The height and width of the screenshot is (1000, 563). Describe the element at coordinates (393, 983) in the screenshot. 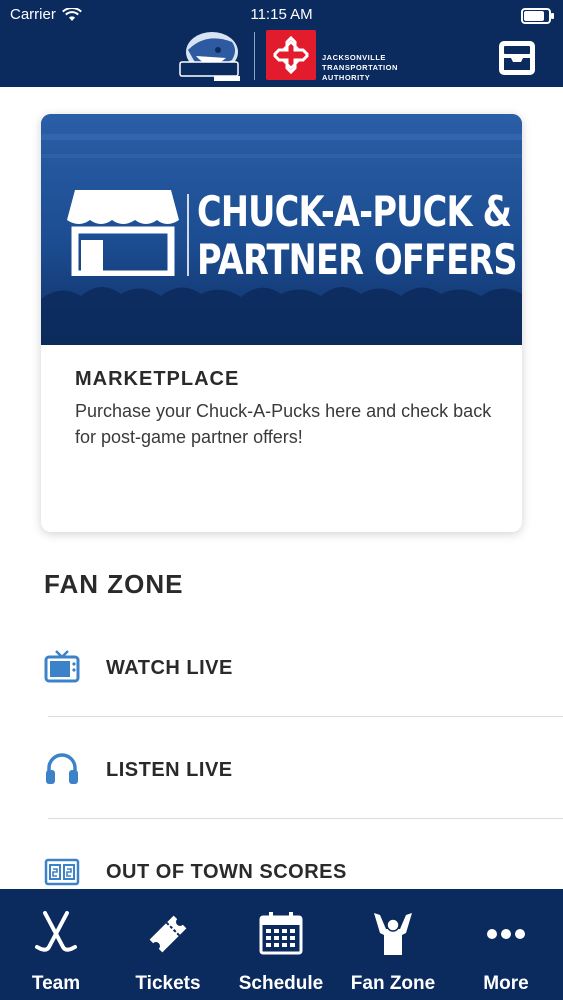

I see `tab-fan-zone-label: Fan Zone` at that location.